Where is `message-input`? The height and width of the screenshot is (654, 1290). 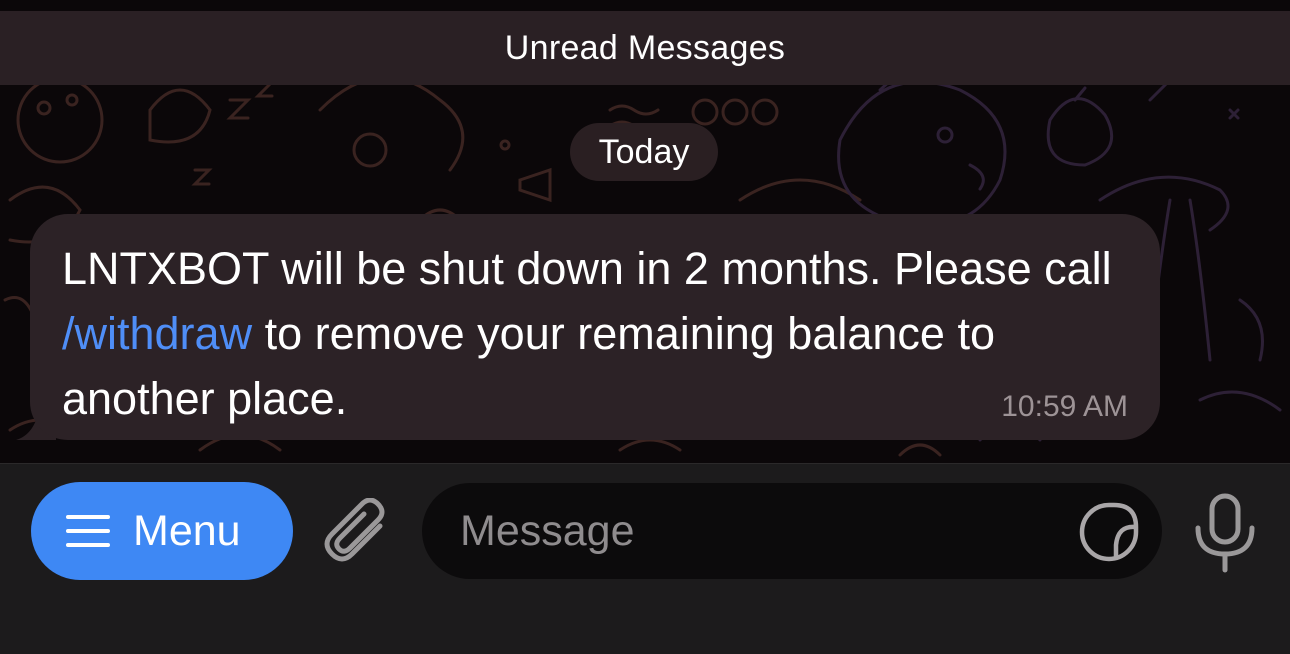 message-input is located at coordinates (760, 531).